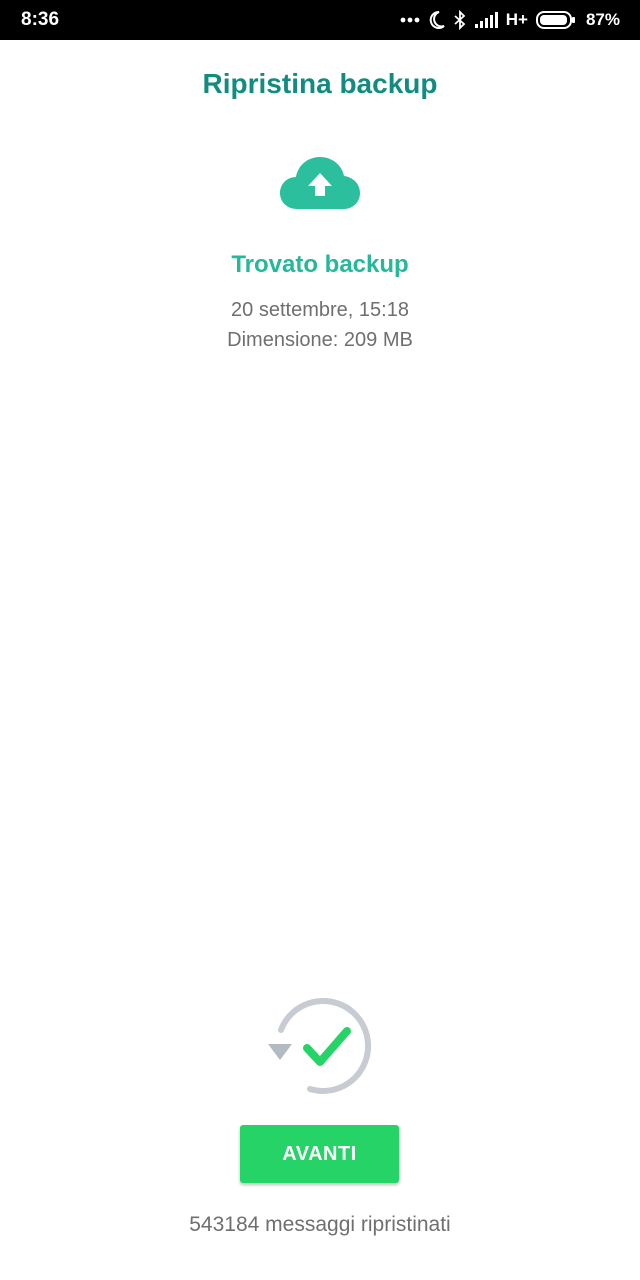 This screenshot has width=640, height=1280. I want to click on more-dots-icon, so click(410, 20).